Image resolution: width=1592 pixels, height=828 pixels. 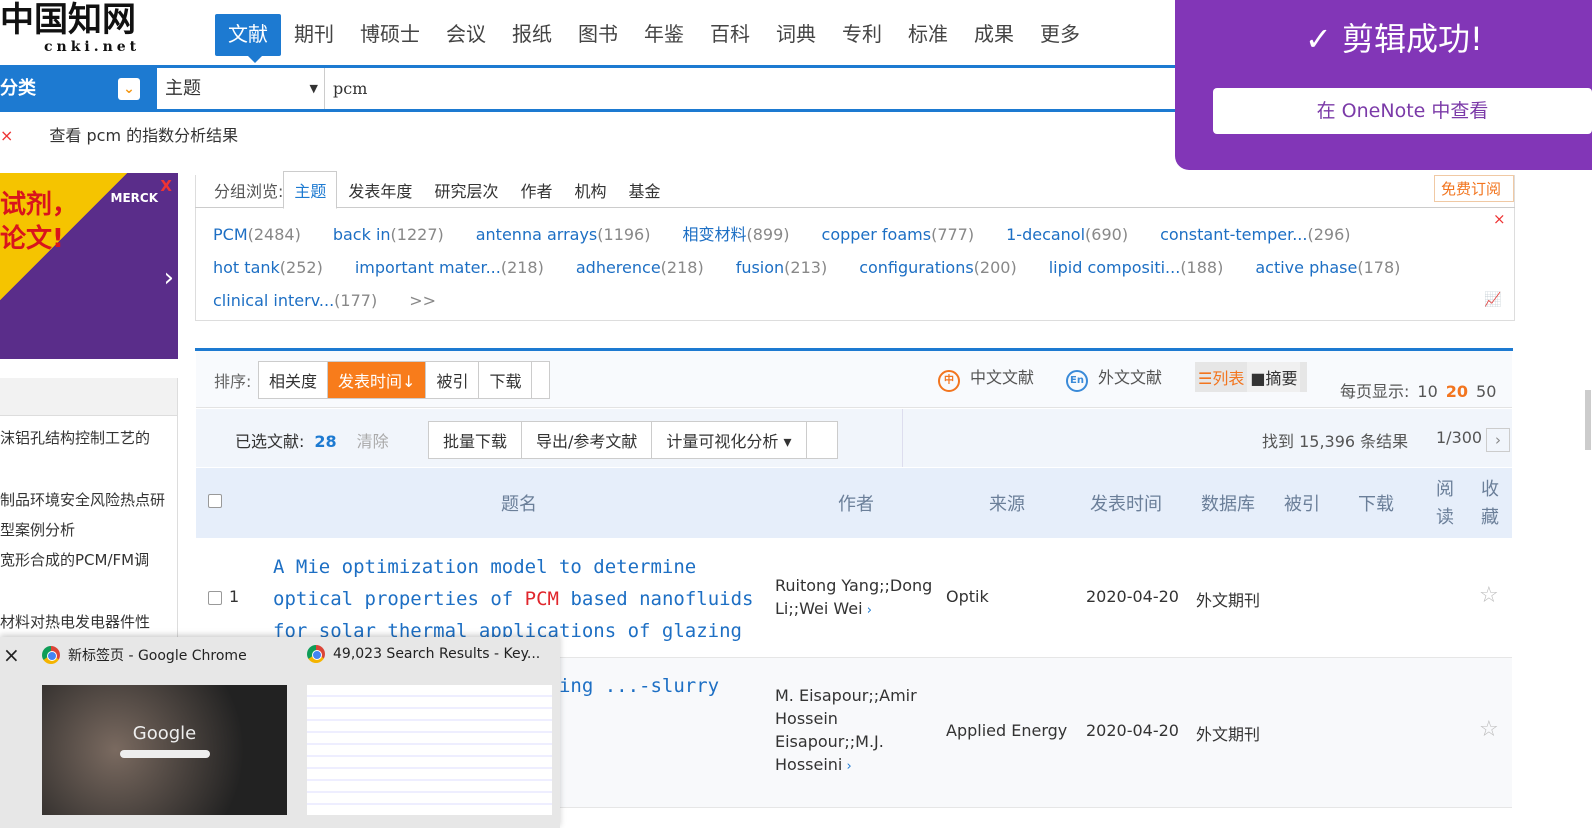 What do you see at coordinates (1496, 300) in the screenshot?
I see `trend-chart-icon: 📈` at bounding box center [1496, 300].